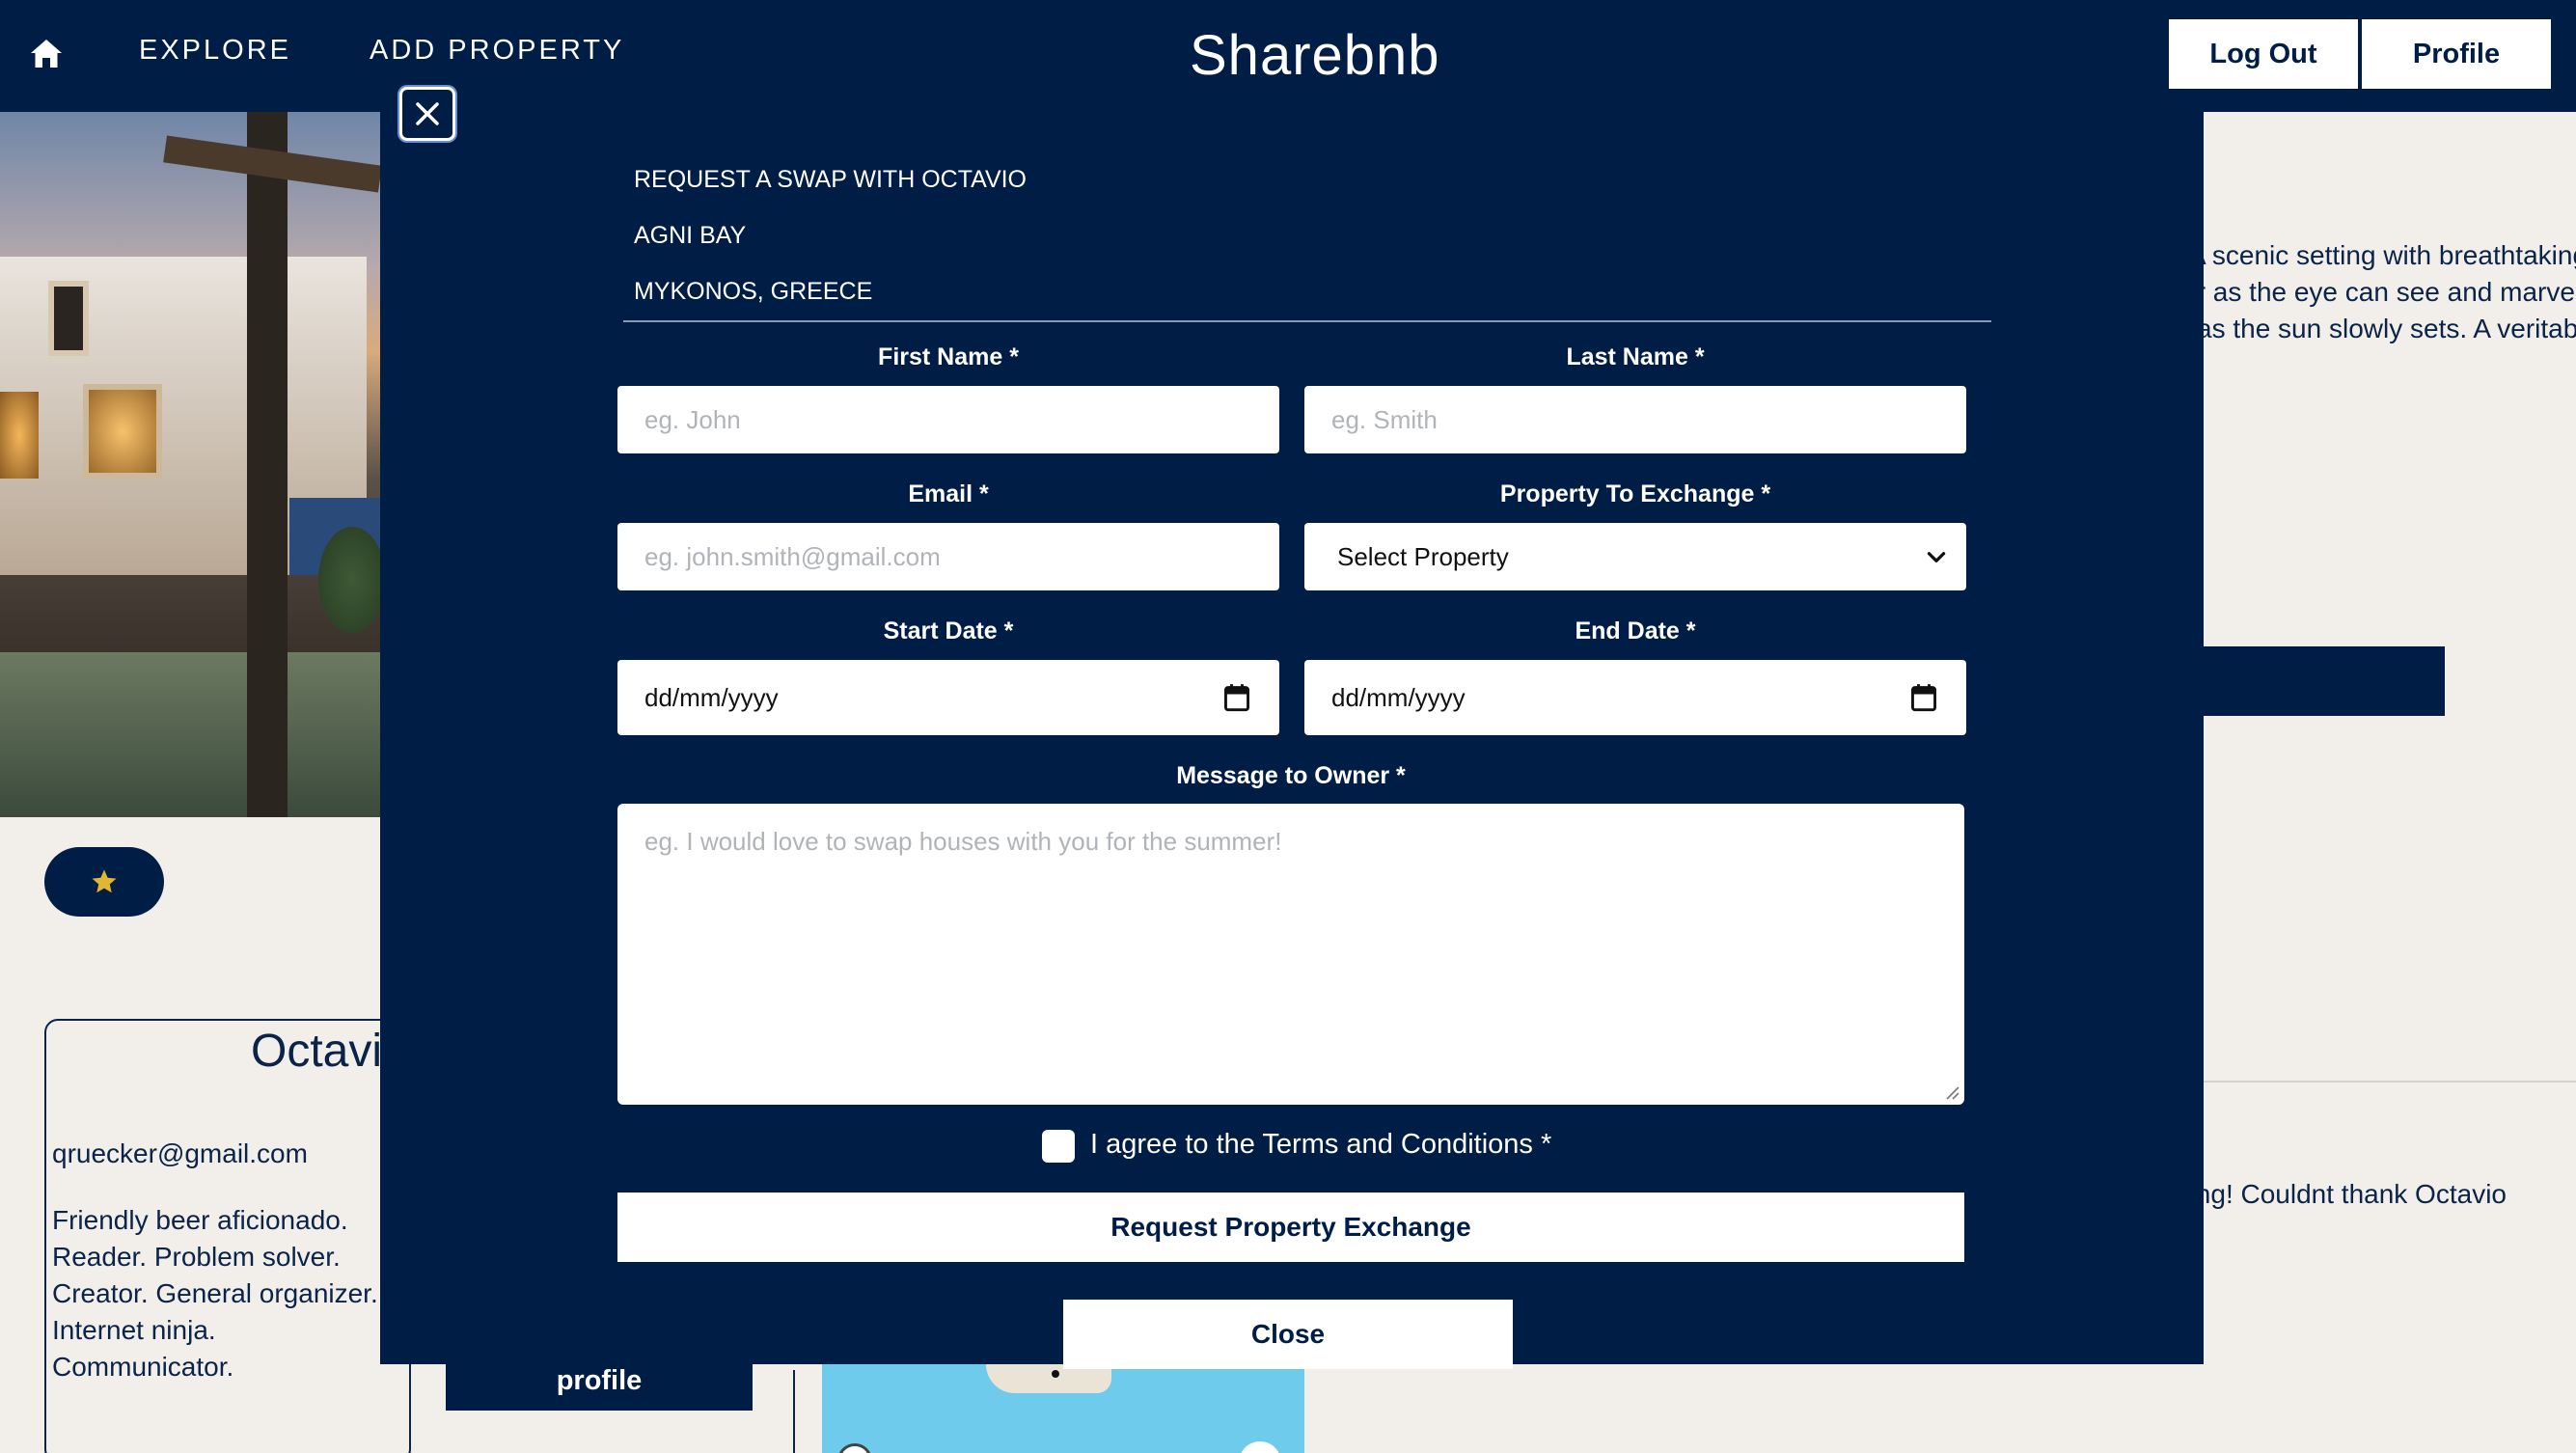 The width and height of the screenshot is (2576, 1453). Describe the element at coordinates (1937, 557) in the screenshot. I see `chevron-down-icon` at that location.